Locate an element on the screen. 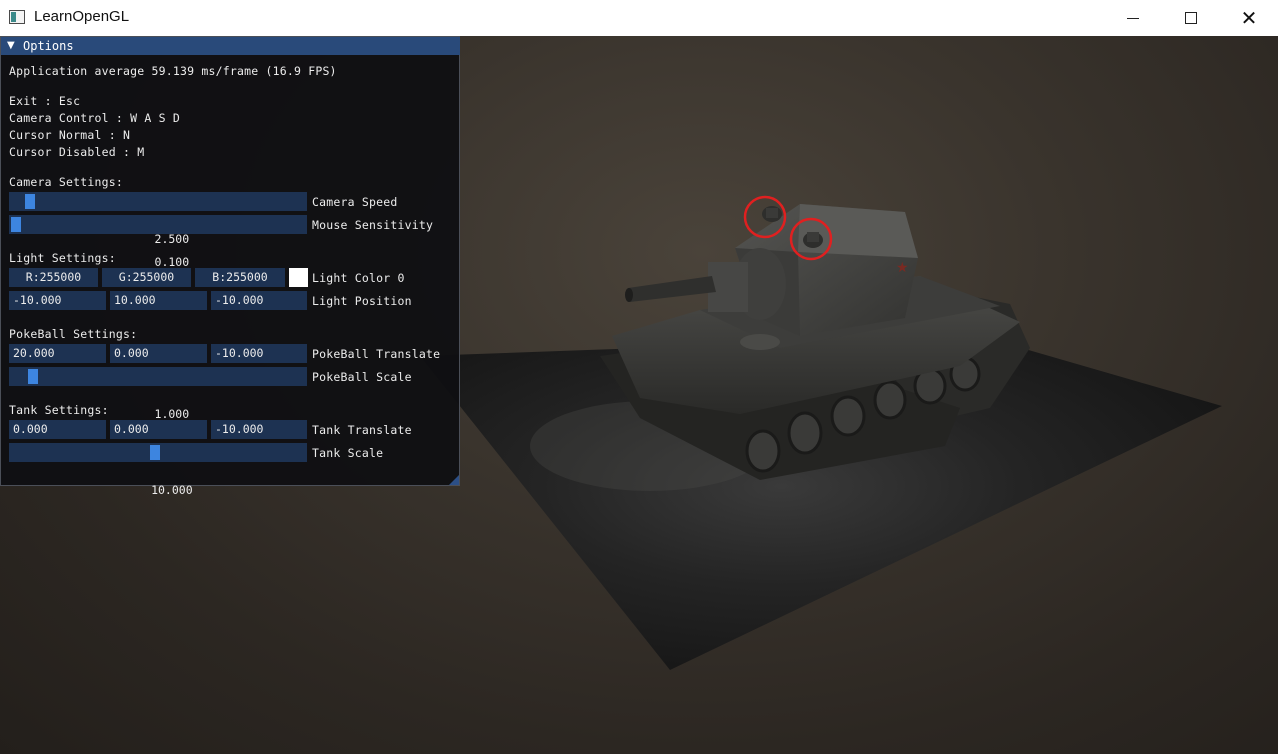  window-titlebar: LearnOpenGL ✕ is located at coordinates (639, 18).